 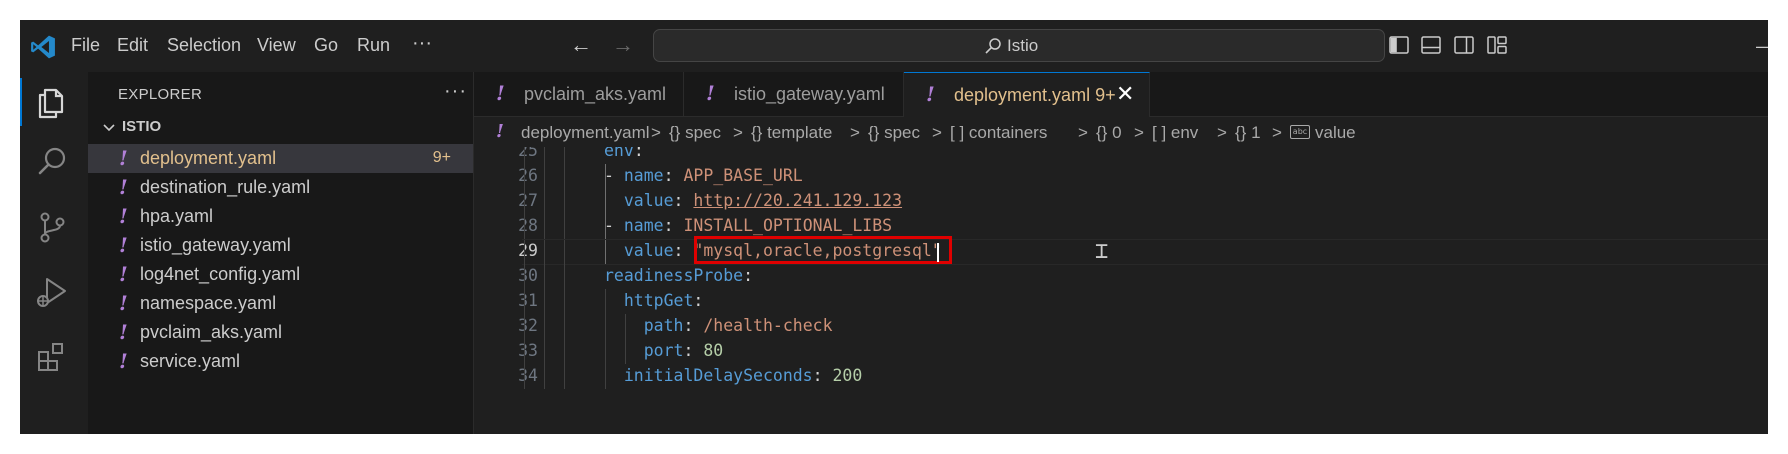 What do you see at coordinates (21, 102) in the screenshot?
I see `active-view-indicator` at bounding box center [21, 102].